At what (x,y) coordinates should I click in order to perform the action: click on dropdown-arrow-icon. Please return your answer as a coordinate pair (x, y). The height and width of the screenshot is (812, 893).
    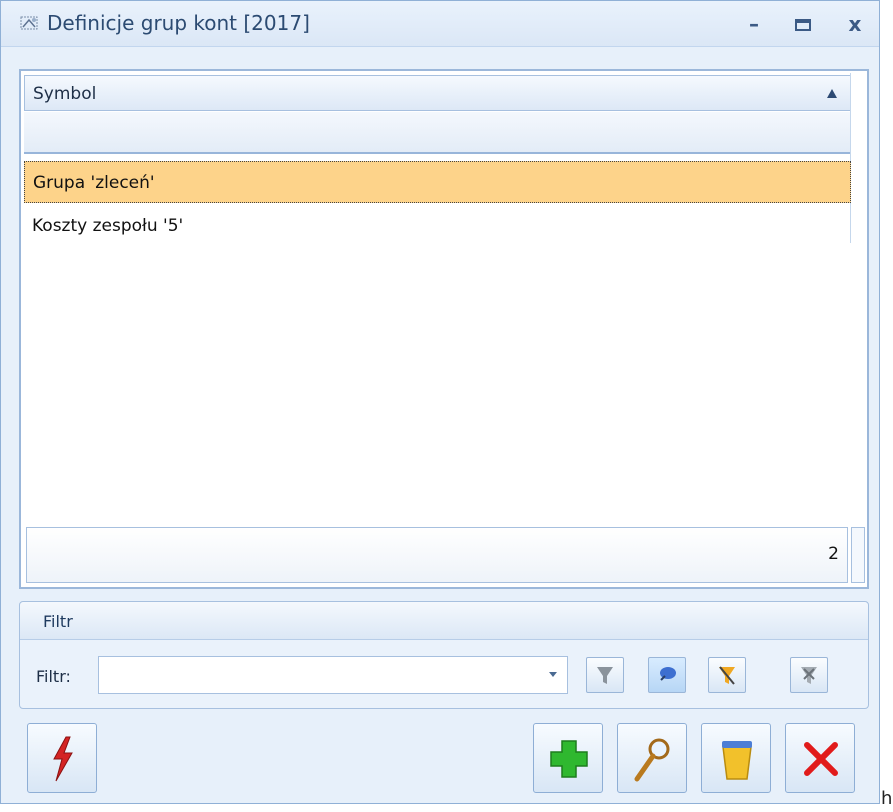
    Looking at the image, I should click on (553, 674).